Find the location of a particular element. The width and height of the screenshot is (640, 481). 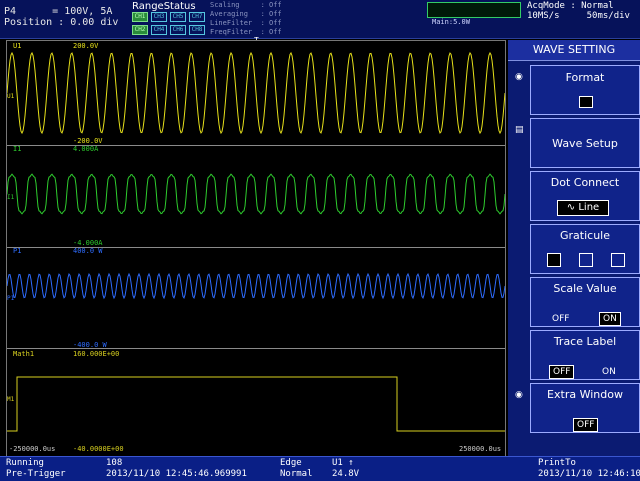

i1-waveform is located at coordinates (256, 194).